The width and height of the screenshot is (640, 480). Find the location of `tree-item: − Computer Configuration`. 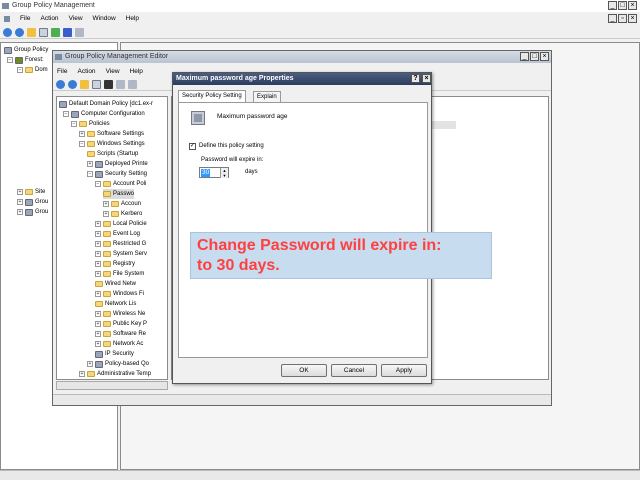

tree-item: − Computer Configuration is located at coordinates (104, 114).